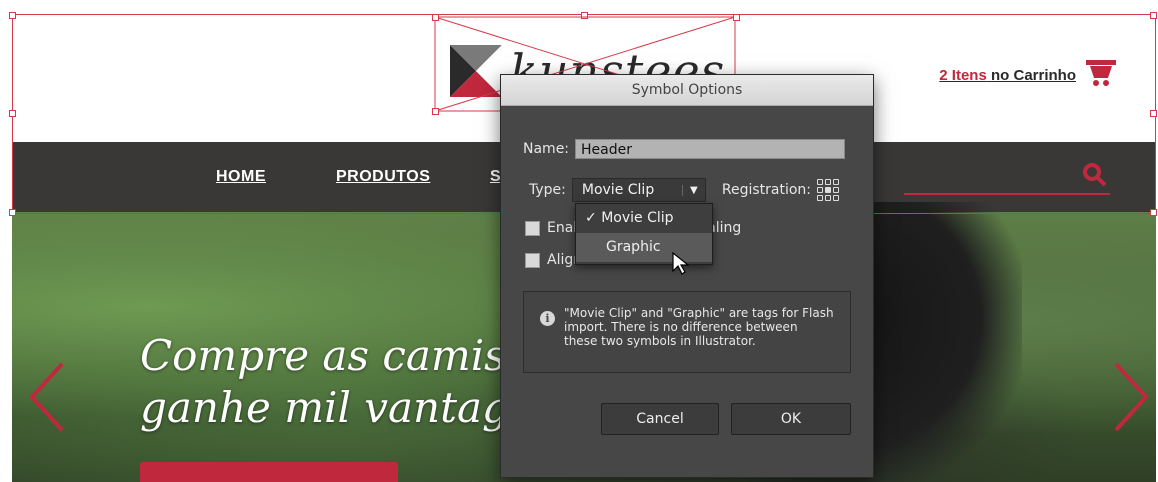  I want to click on type-row: Type: Movie Clip ▼ Registration:, so click(684, 190).